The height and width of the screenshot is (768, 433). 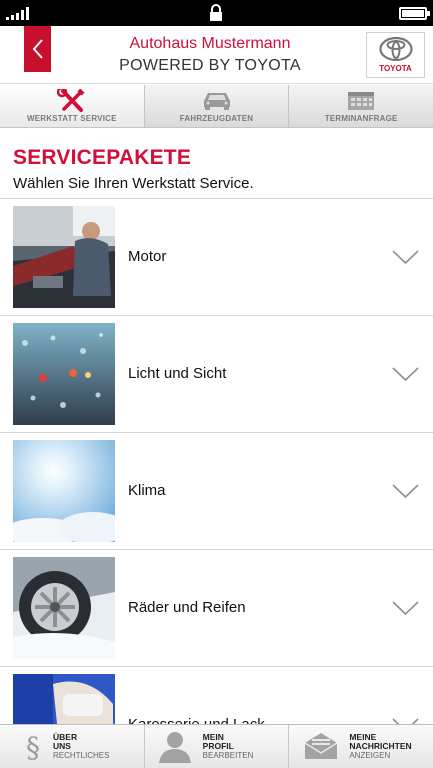 What do you see at coordinates (62, 746) in the screenshot?
I see `nav-line2: UNS` at bounding box center [62, 746].